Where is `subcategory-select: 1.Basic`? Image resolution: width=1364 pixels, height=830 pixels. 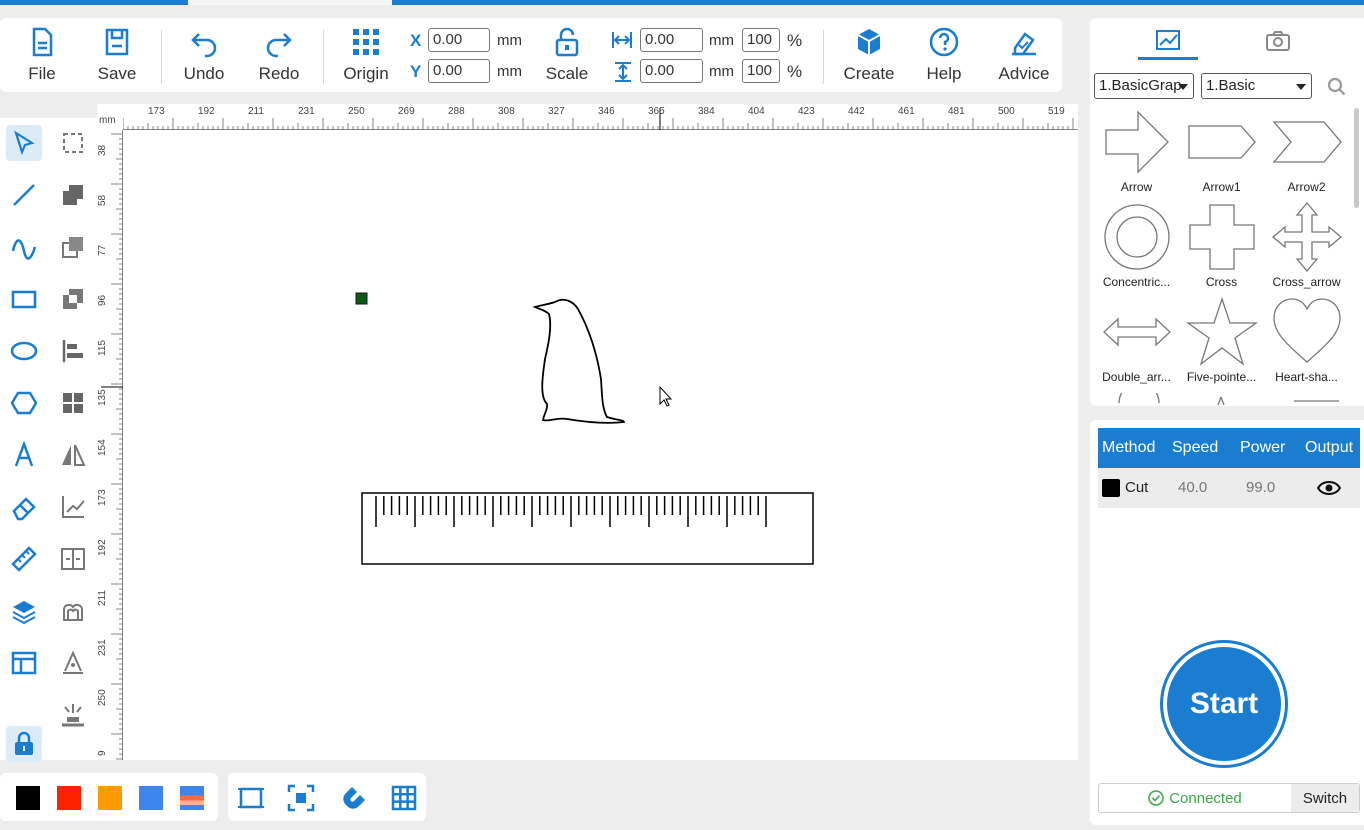
subcategory-select: 1.Basic is located at coordinates (1256, 86).